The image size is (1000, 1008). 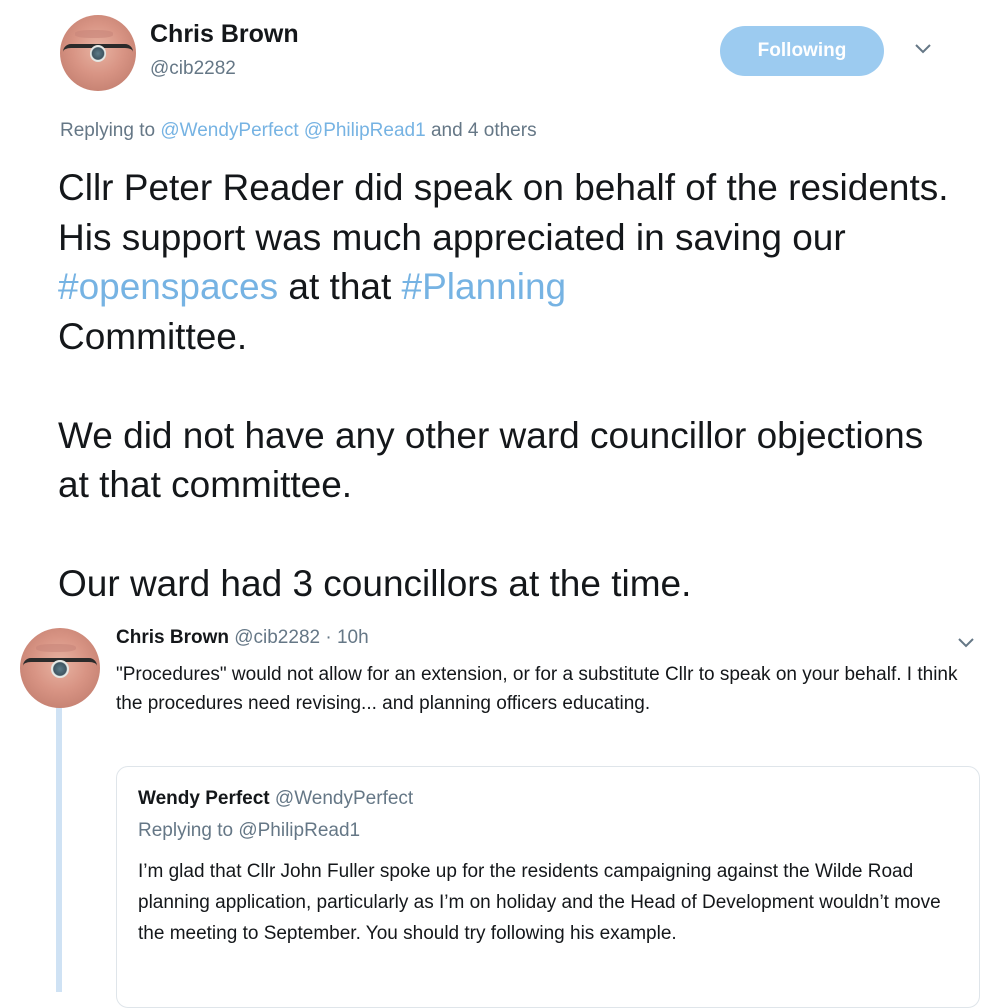 I want to click on hashtag-link: #openspaces, so click(x=168, y=286).